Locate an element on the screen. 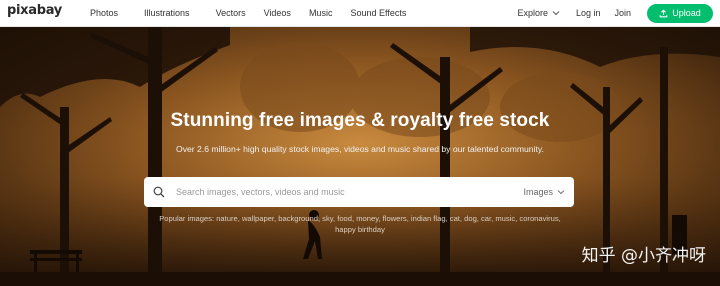 The width and height of the screenshot is (720, 286). nav-photos: Photos is located at coordinates (104, 13).